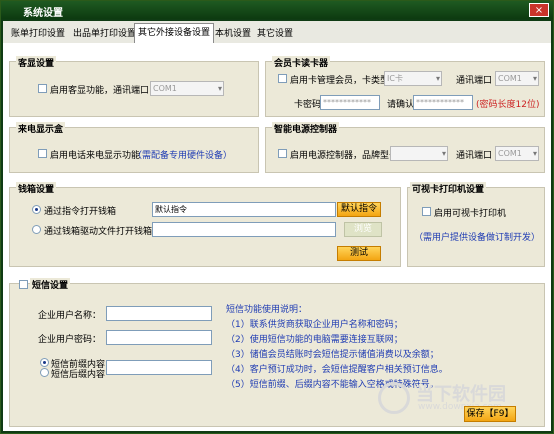 The image size is (554, 434). Describe the element at coordinates (174, 33) in the screenshot. I see `tab-external-devices: 其它外接设备设置` at that location.